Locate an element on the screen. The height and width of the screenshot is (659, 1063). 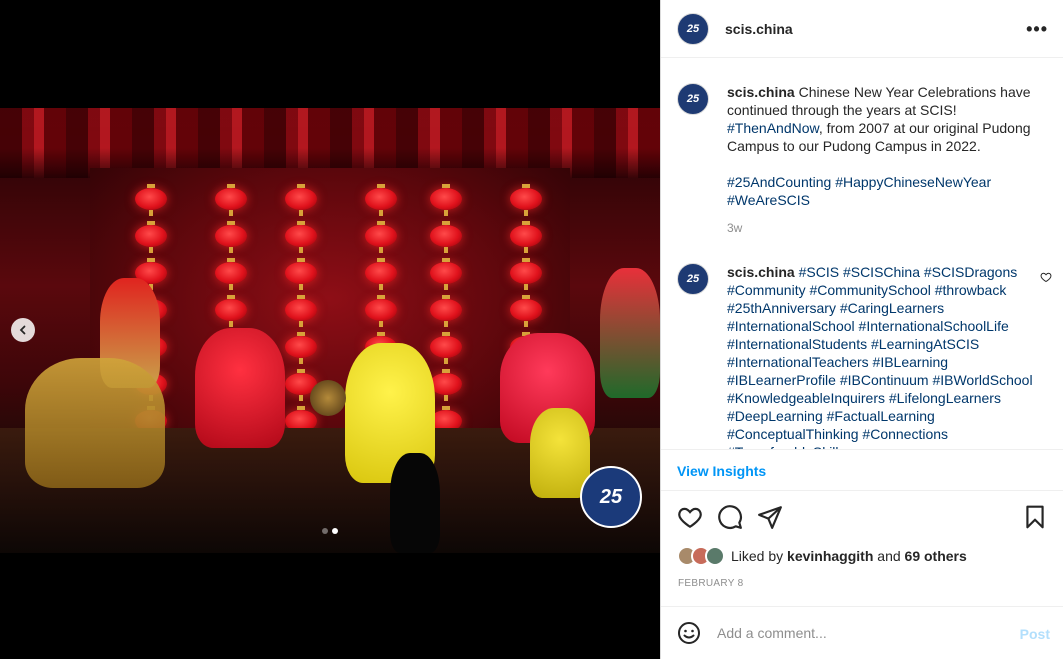
post-comment-button: Post is located at coordinates (1035, 634).